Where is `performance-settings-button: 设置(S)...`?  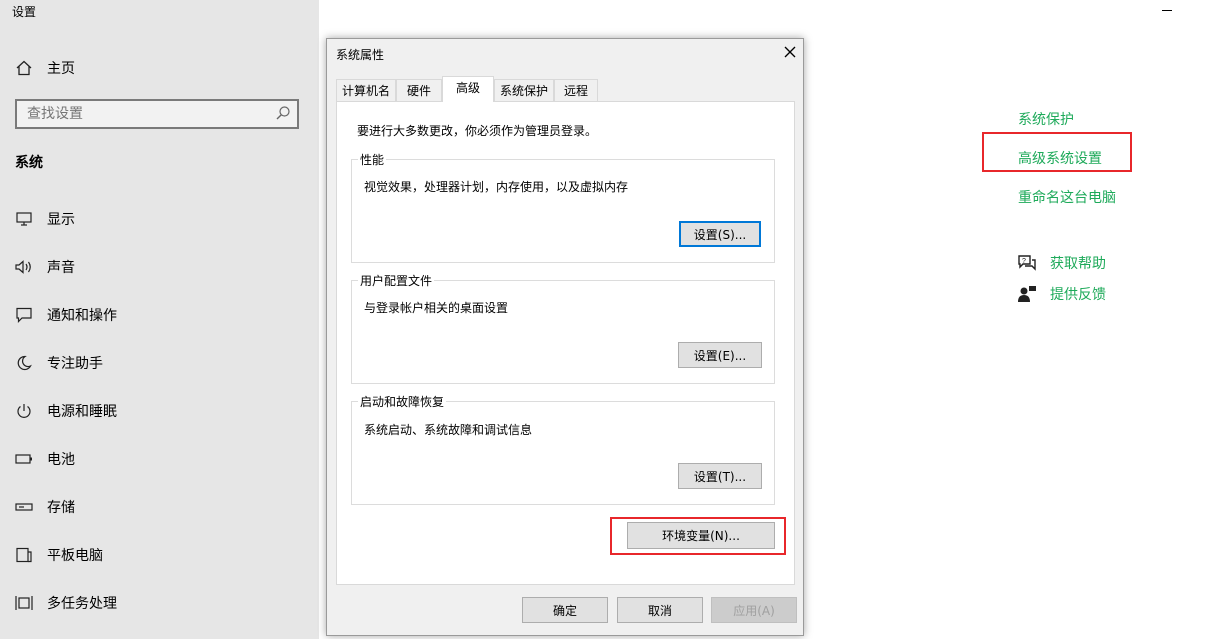 performance-settings-button: 设置(S)... is located at coordinates (720, 234).